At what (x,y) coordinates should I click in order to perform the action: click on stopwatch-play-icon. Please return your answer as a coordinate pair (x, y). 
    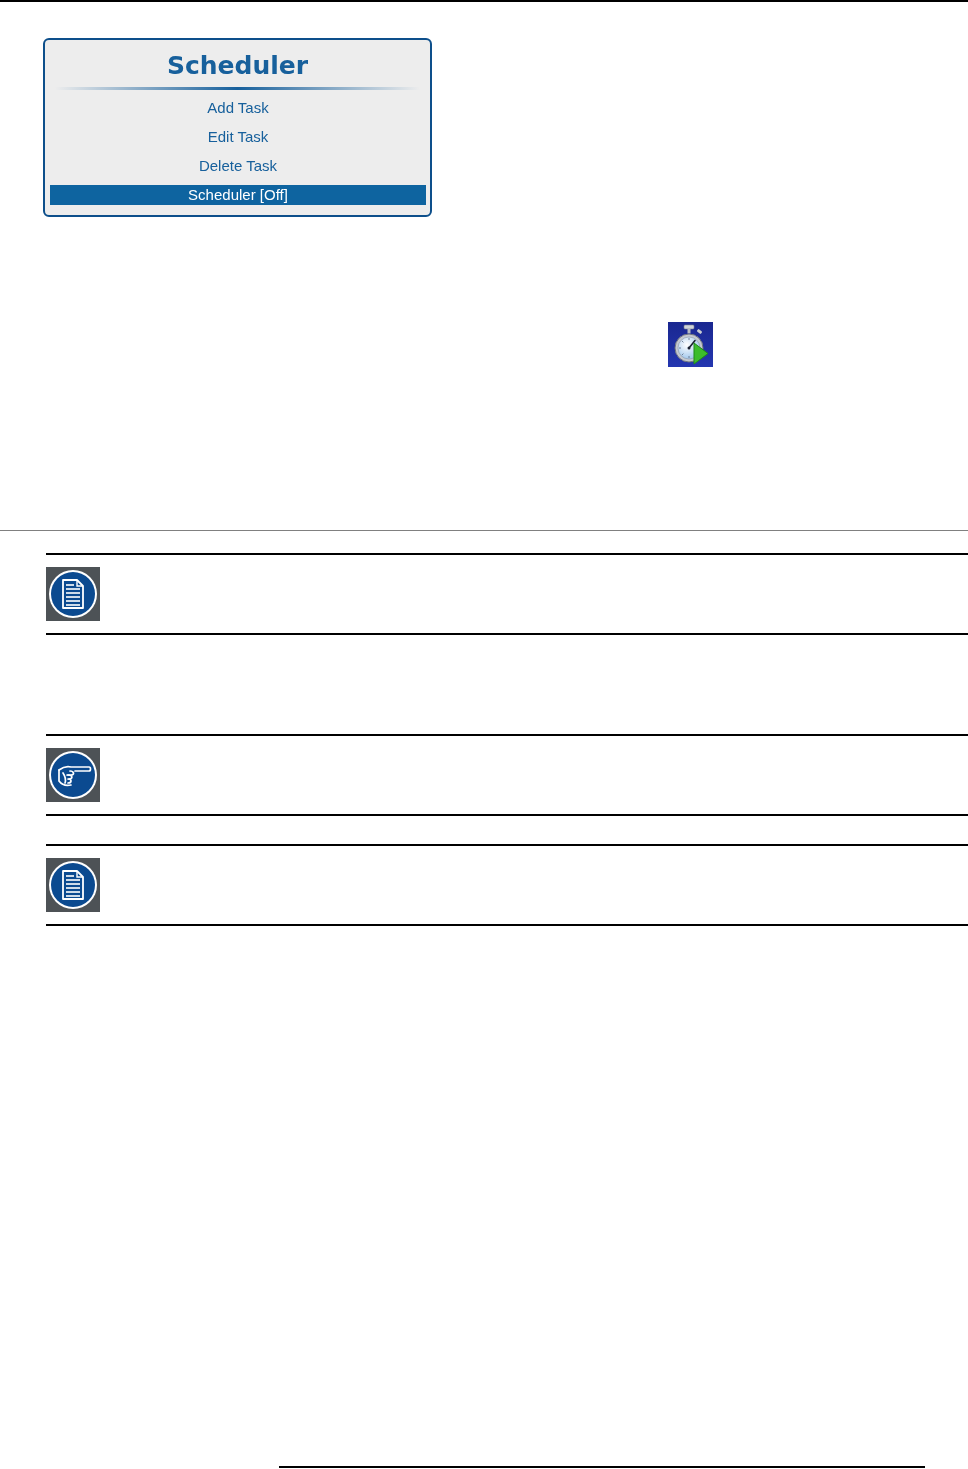
    Looking at the image, I should click on (690, 344).